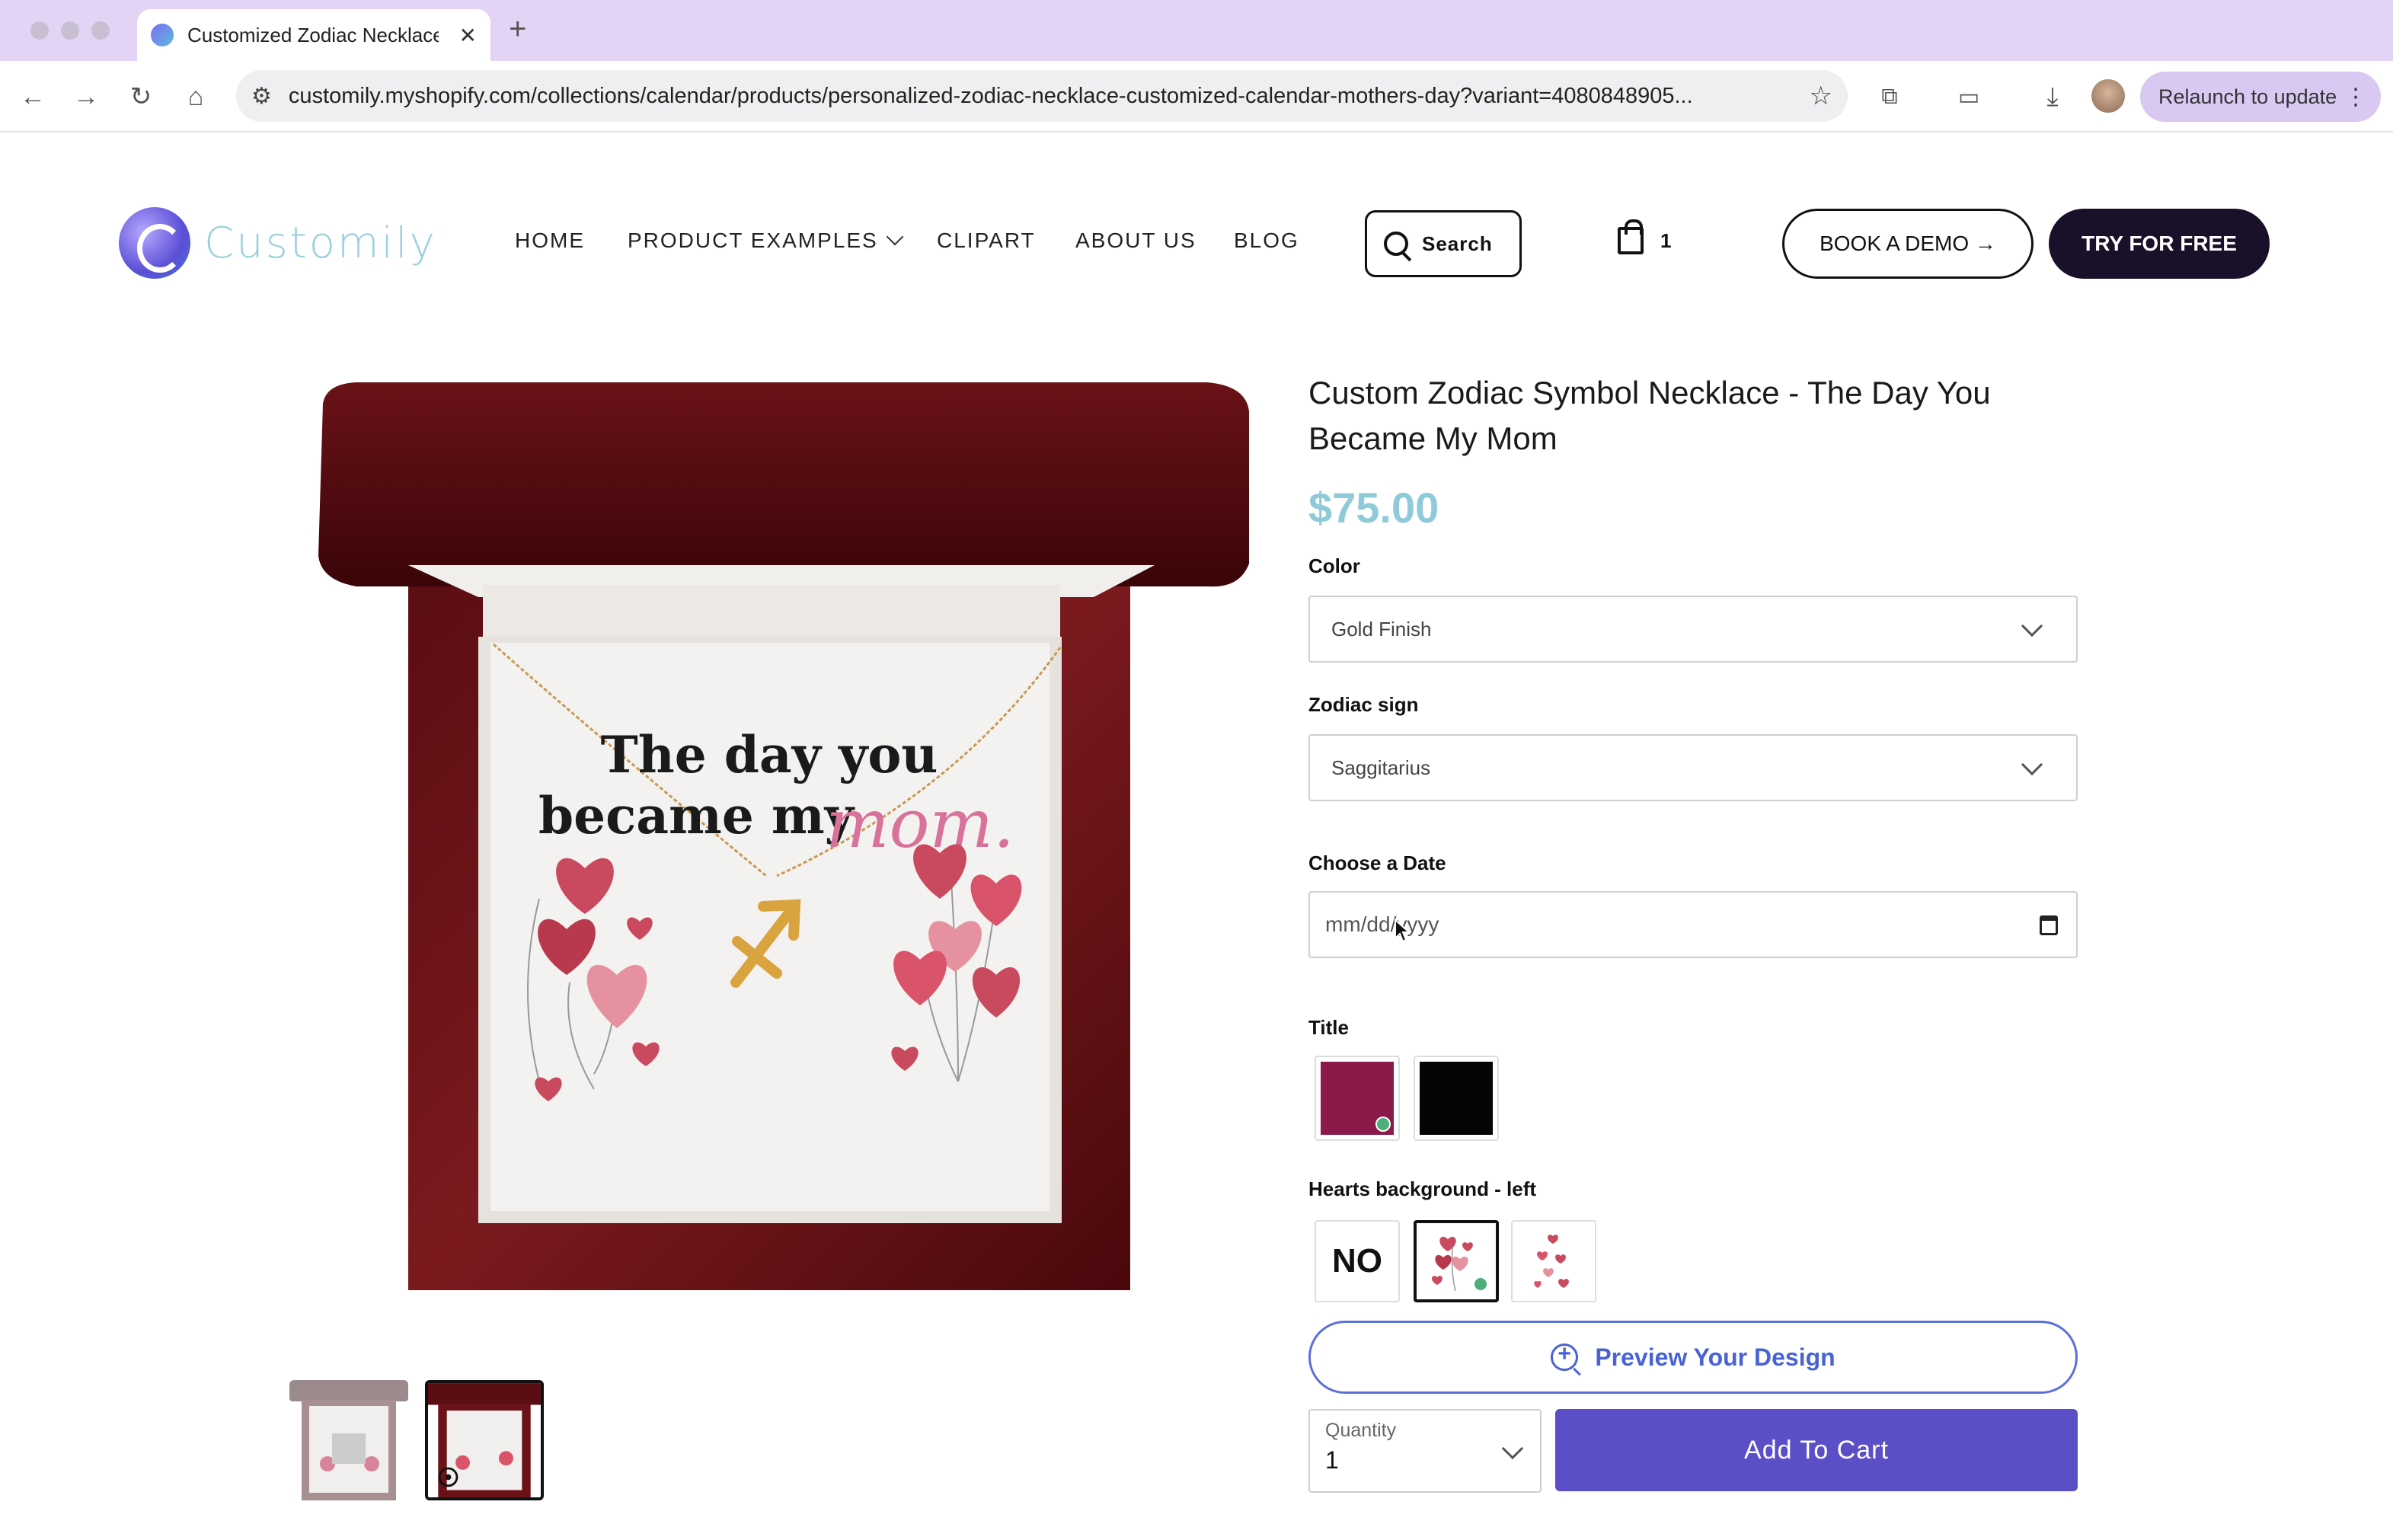  What do you see at coordinates (2247, 96) in the screenshot?
I see `relaunch-label: Relaunch to update` at bounding box center [2247, 96].